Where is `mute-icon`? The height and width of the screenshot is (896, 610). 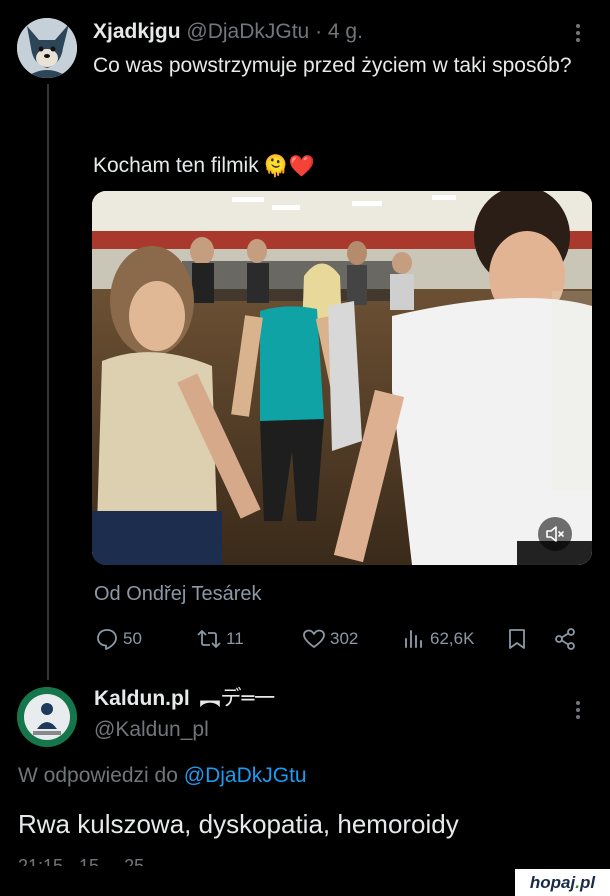 mute-icon is located at coordinates (555, 534).